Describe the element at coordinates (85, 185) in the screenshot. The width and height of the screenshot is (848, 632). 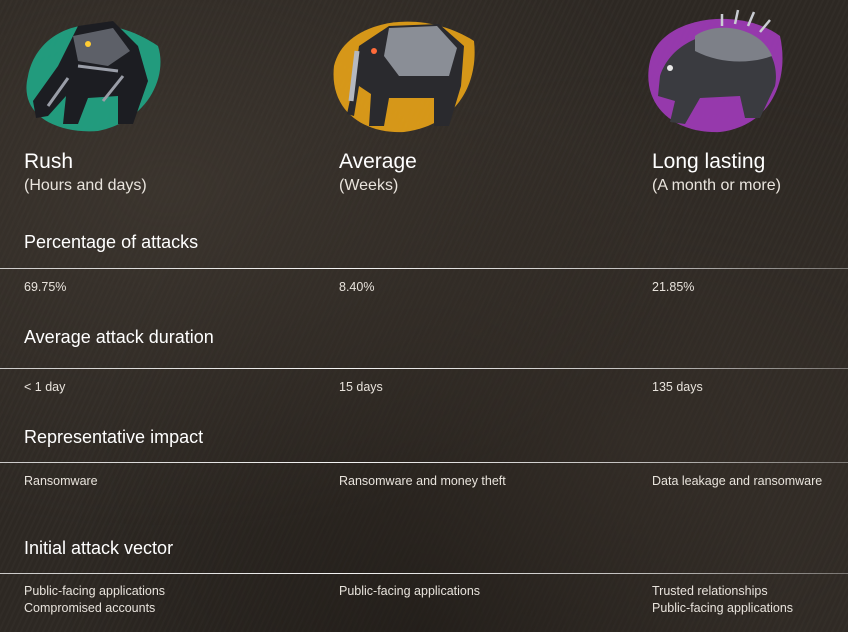
I see `column-subtitle: (Hours and days)` at that location.